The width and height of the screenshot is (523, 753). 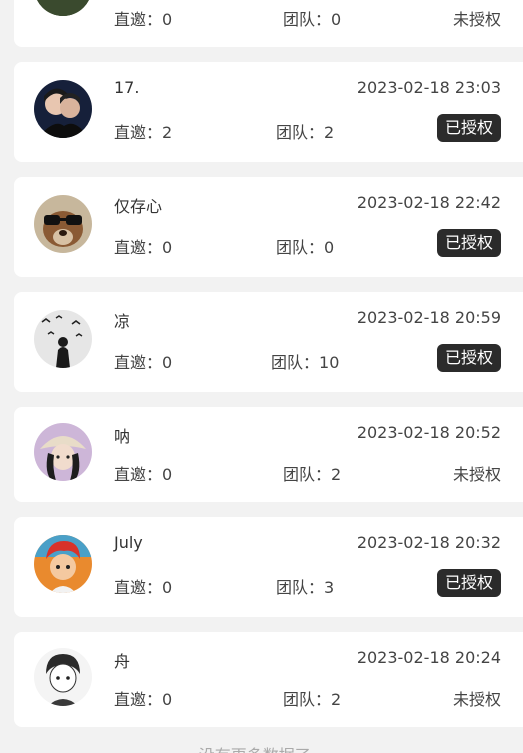 What do you see at coordinates (127, 87) in the screenshot?
I see `member-name: 17.` at bounding box center [127, 87].